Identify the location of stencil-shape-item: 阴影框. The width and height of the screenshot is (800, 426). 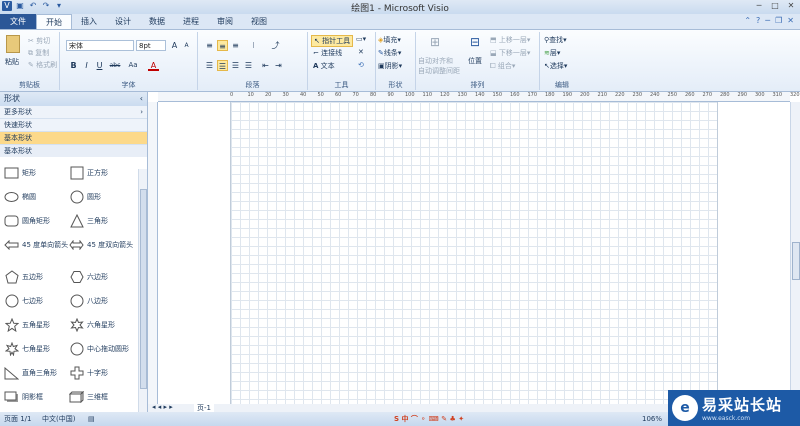
(36, 397).